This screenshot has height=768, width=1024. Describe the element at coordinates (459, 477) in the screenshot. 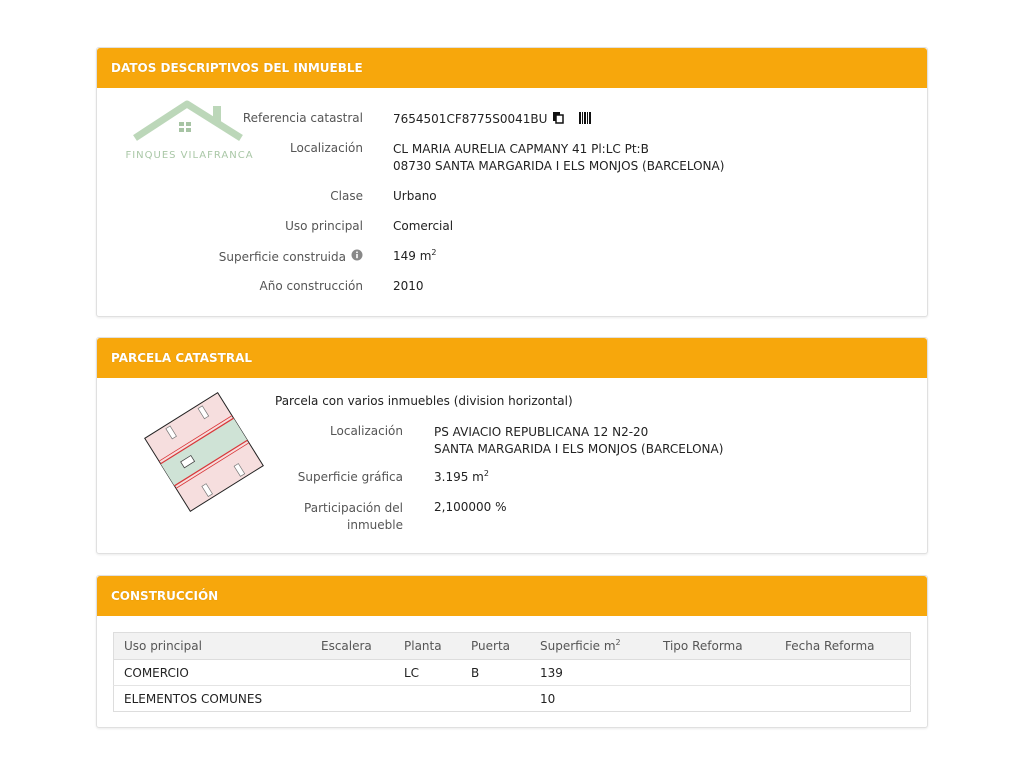

I see `superficie-grafica-number: 3.195 m` at that location.